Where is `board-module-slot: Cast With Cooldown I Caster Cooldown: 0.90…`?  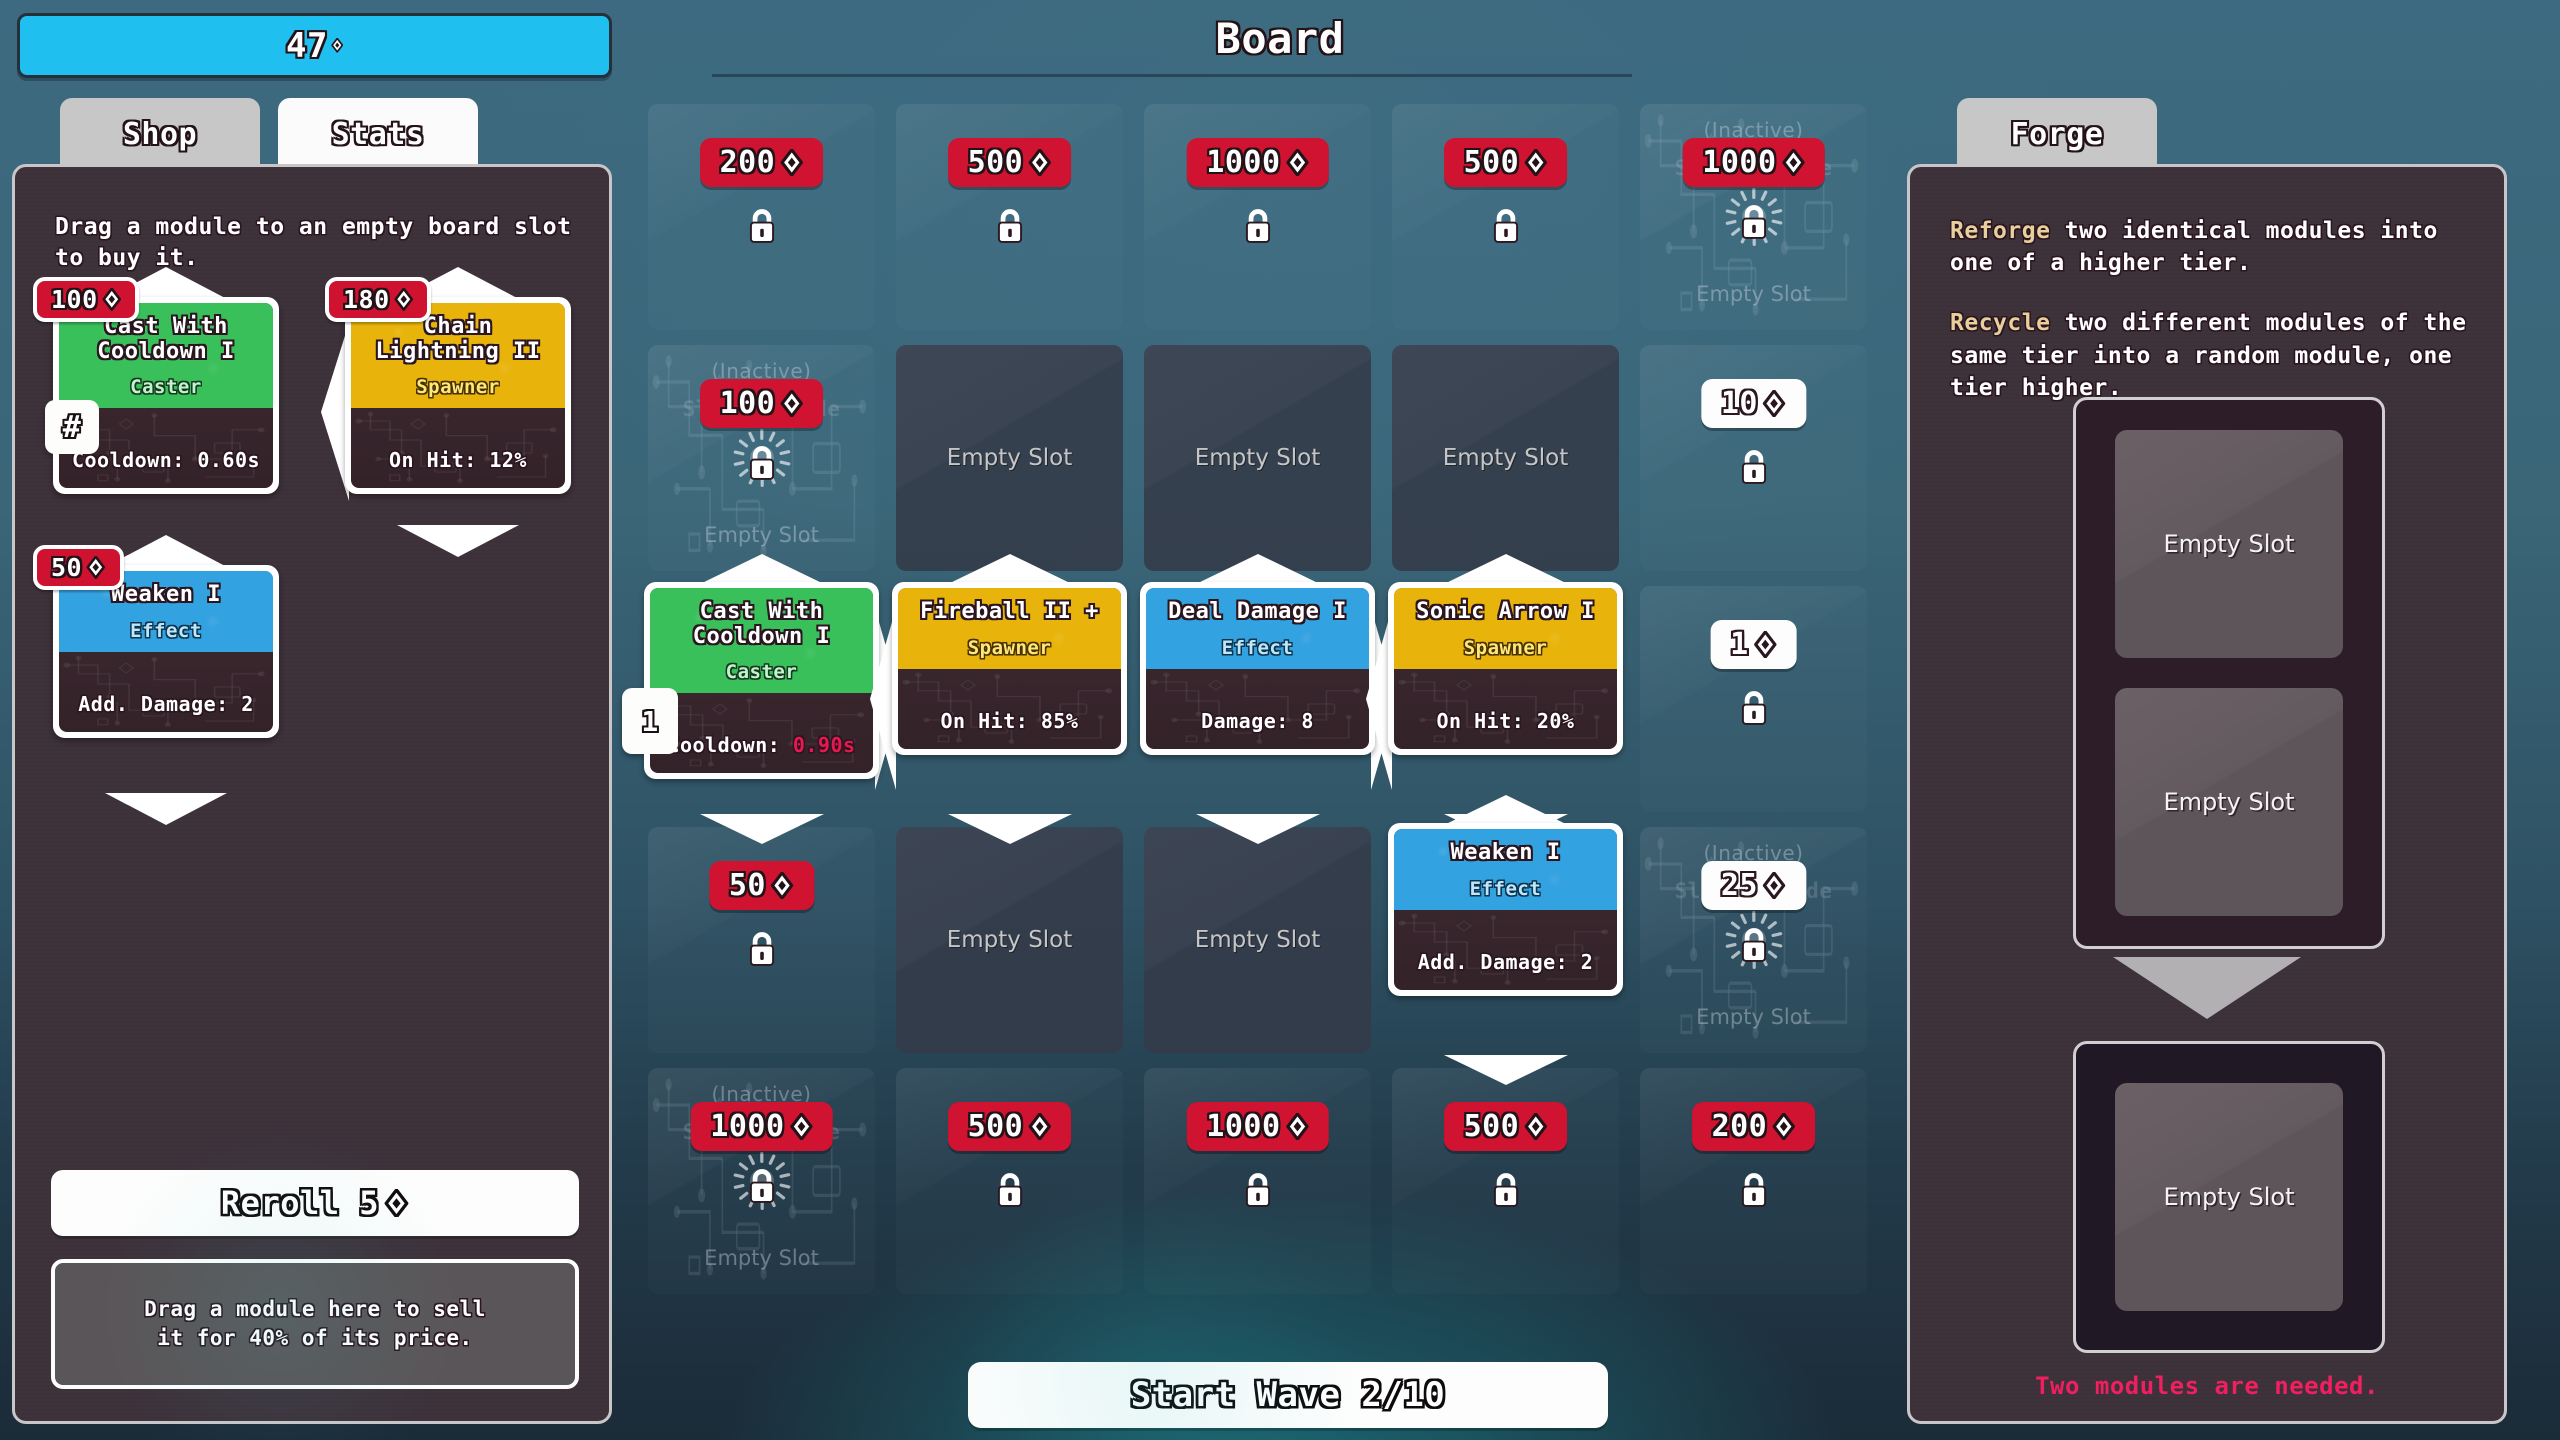
board-module-slot: Cast With Cooldown I Caster Cooldown: 0.90… is located at coordinates (761, 699).